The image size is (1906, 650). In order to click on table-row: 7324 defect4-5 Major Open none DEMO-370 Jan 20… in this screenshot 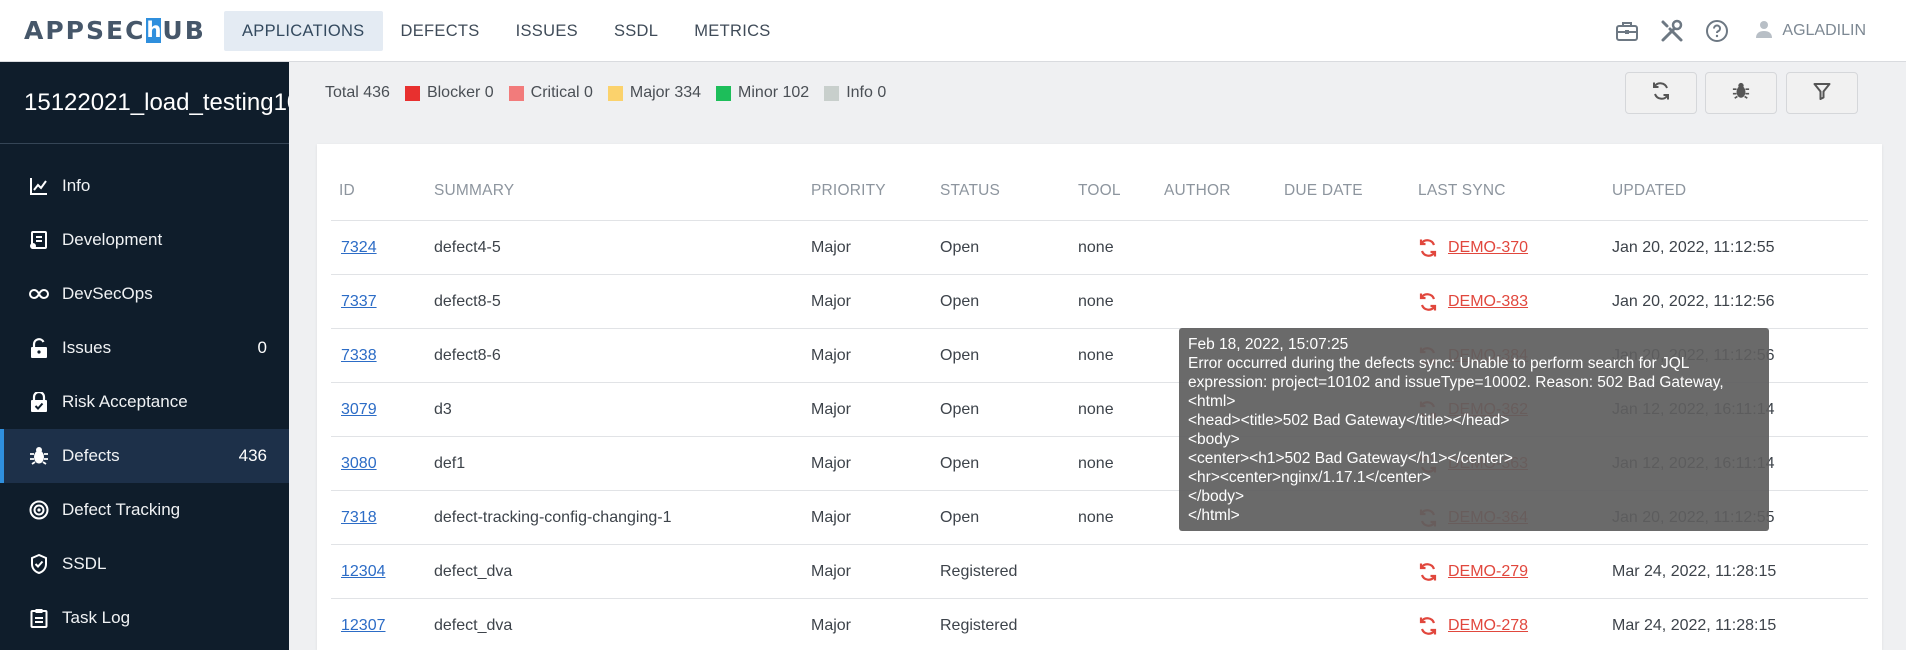, I will do `click(1099, 247)`.